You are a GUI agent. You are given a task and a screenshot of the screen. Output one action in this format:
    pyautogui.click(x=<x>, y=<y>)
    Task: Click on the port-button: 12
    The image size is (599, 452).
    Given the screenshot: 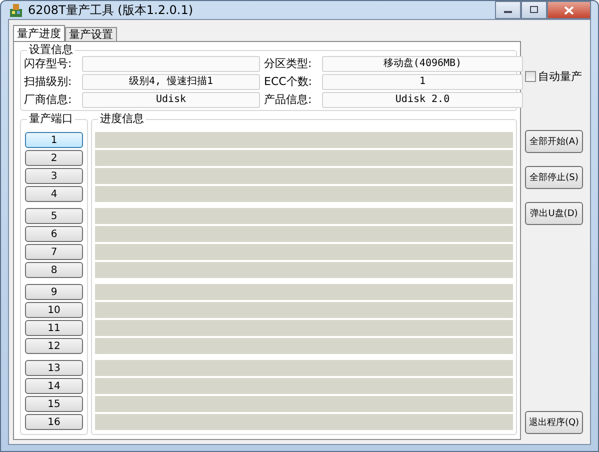 What is the action you would take?
    pyautogui.click(x=54, y=346)
    